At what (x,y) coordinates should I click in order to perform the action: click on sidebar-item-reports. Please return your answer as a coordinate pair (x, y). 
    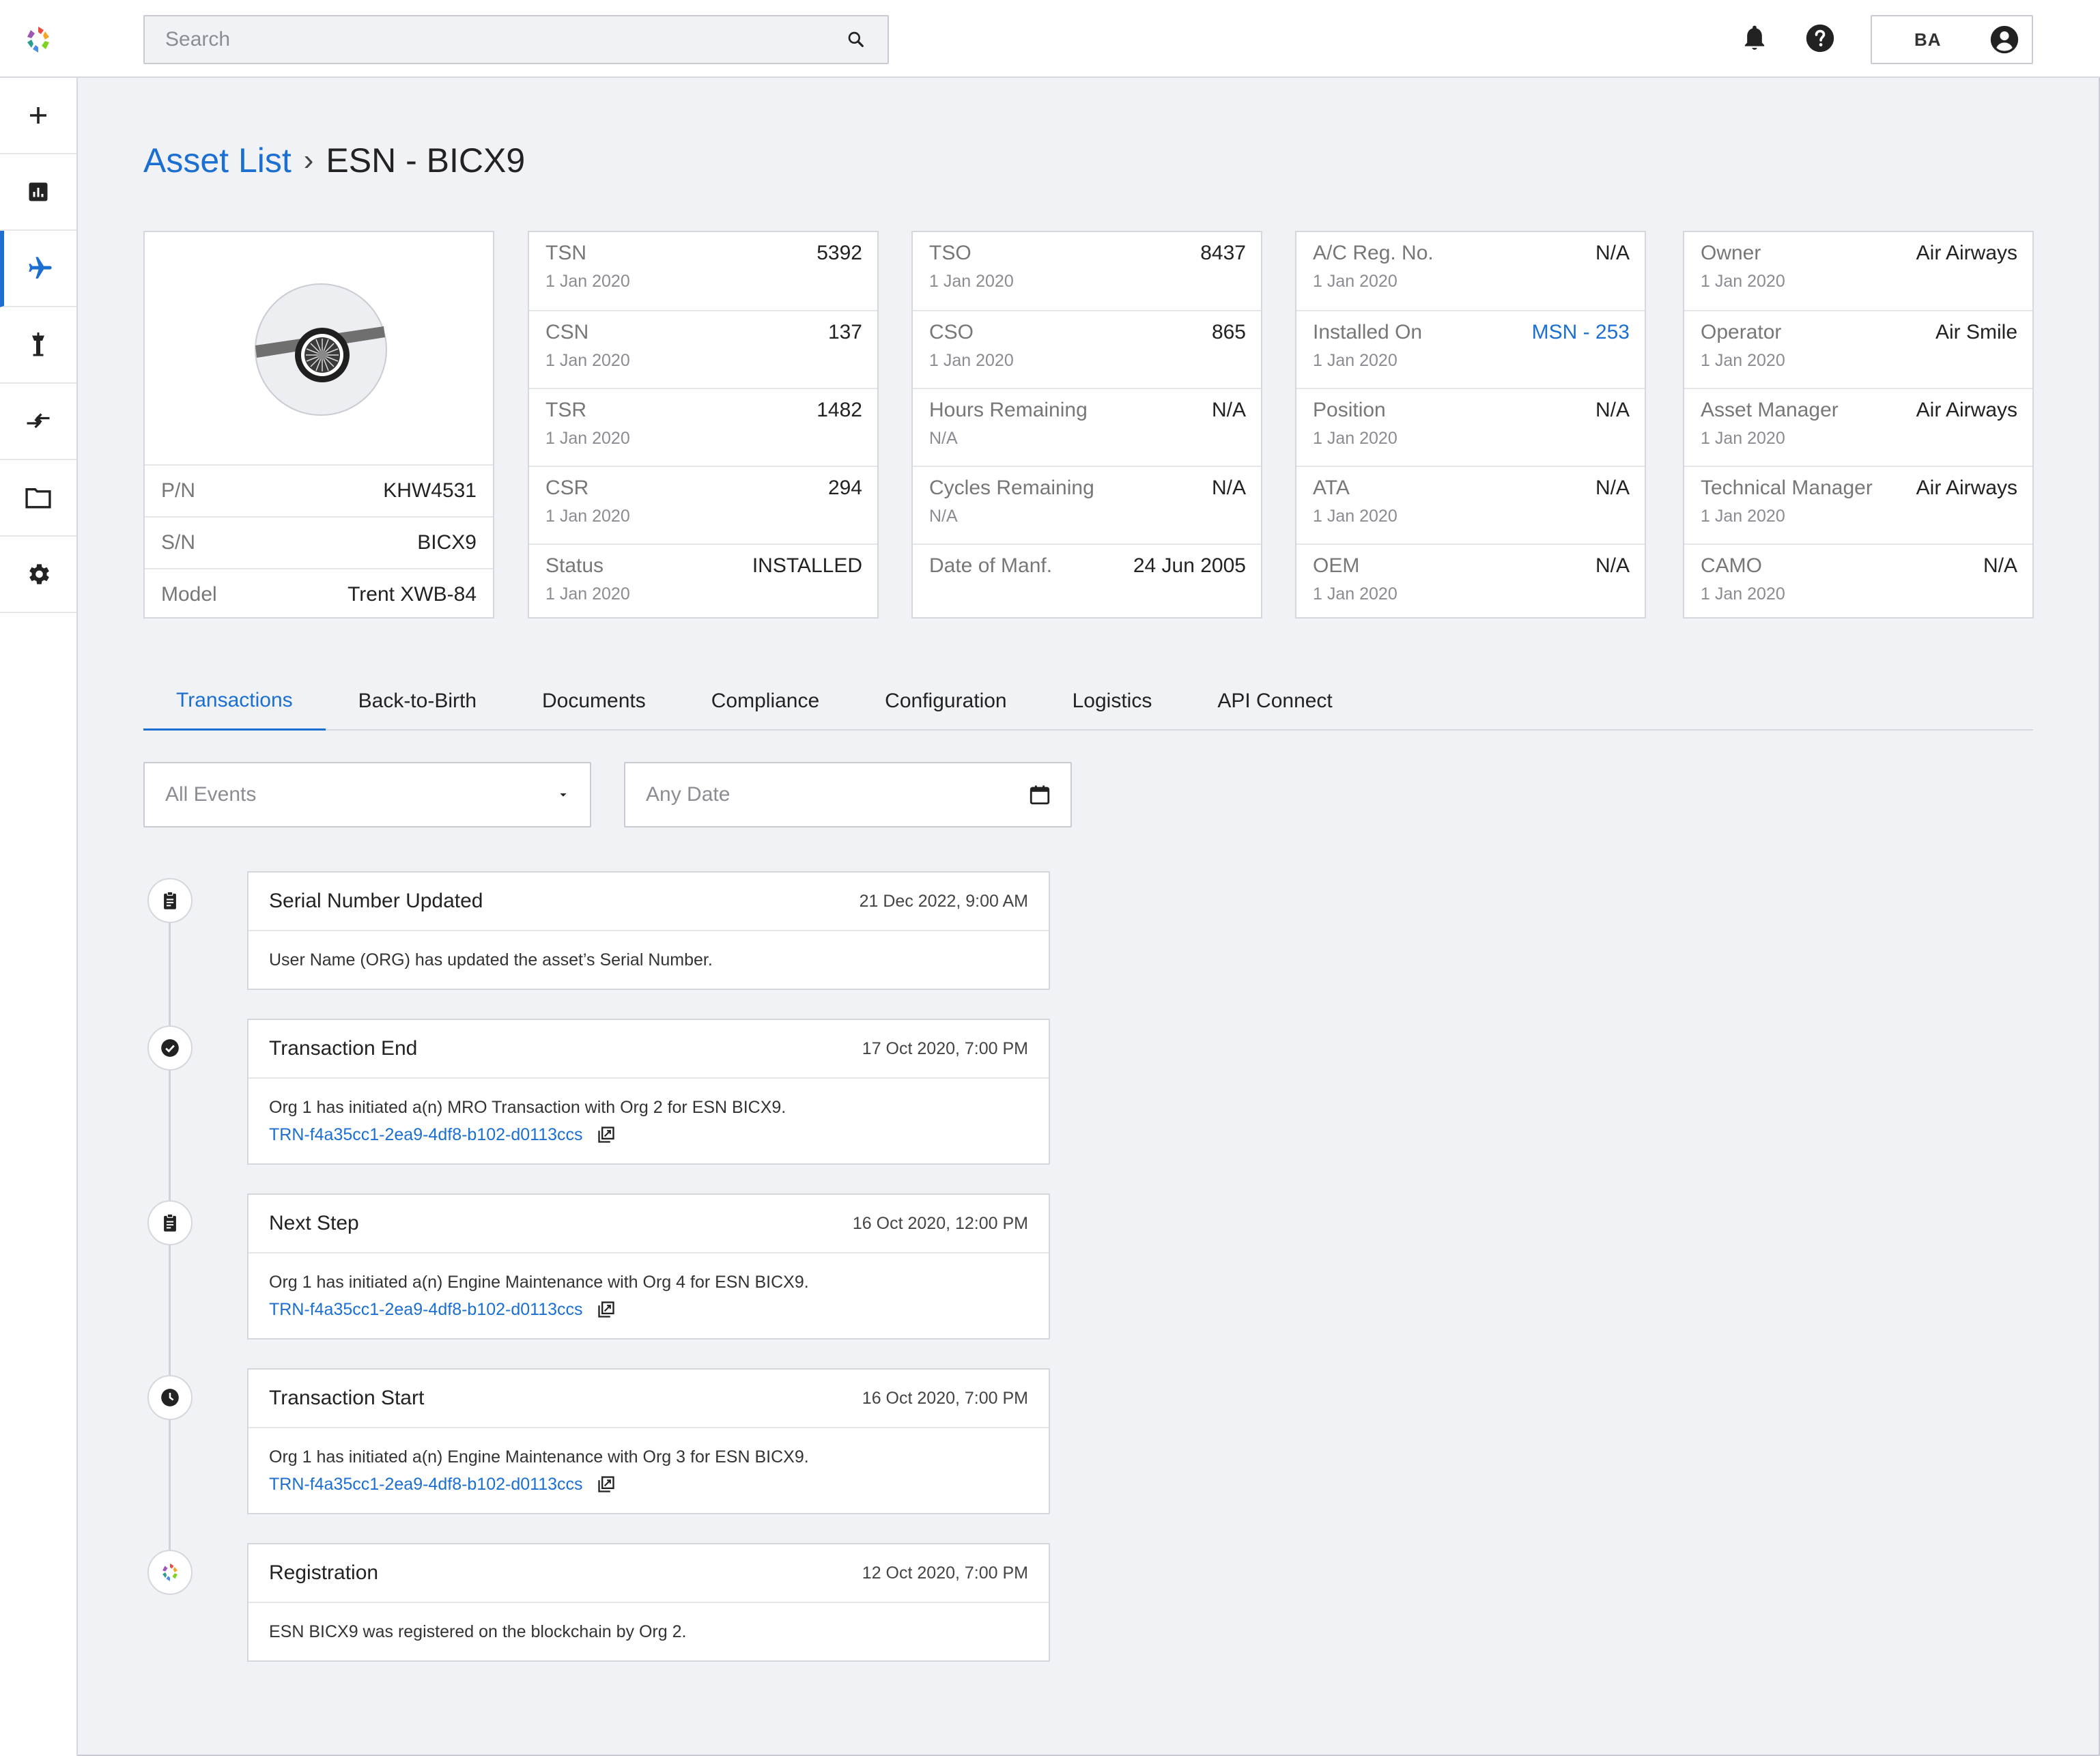
    Looking at the image, I should click on (38, 192).